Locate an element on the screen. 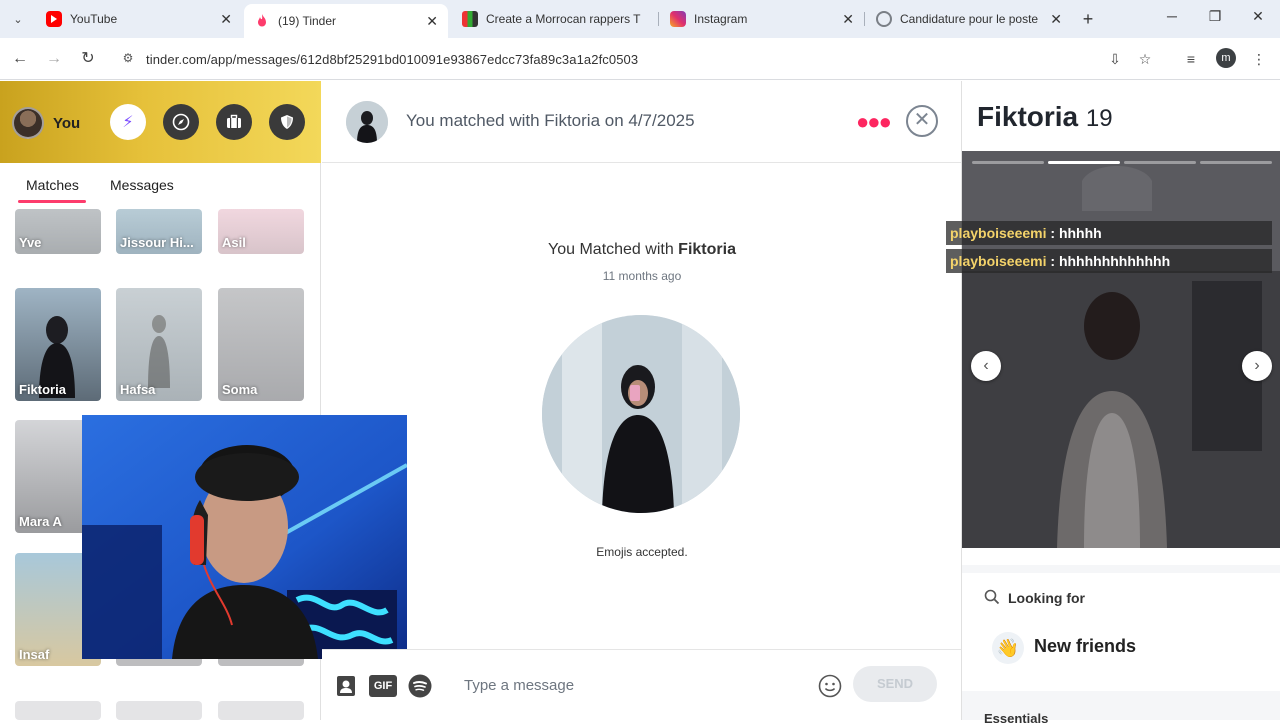  tab-tinder: (19) Tinder ✕ is located at coordinates (346, 21).